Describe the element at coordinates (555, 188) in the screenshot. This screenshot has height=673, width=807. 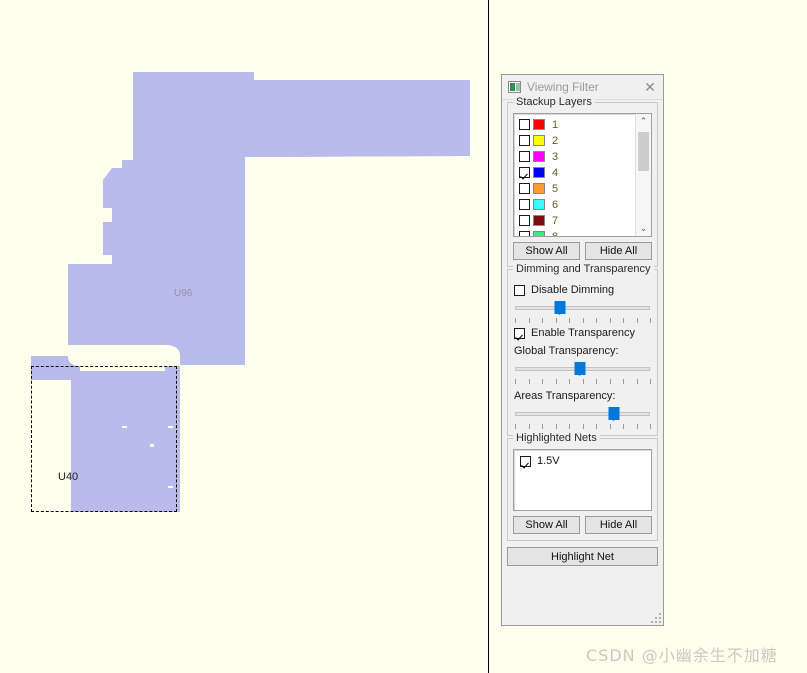
I see `layer-number: 5` at that location.